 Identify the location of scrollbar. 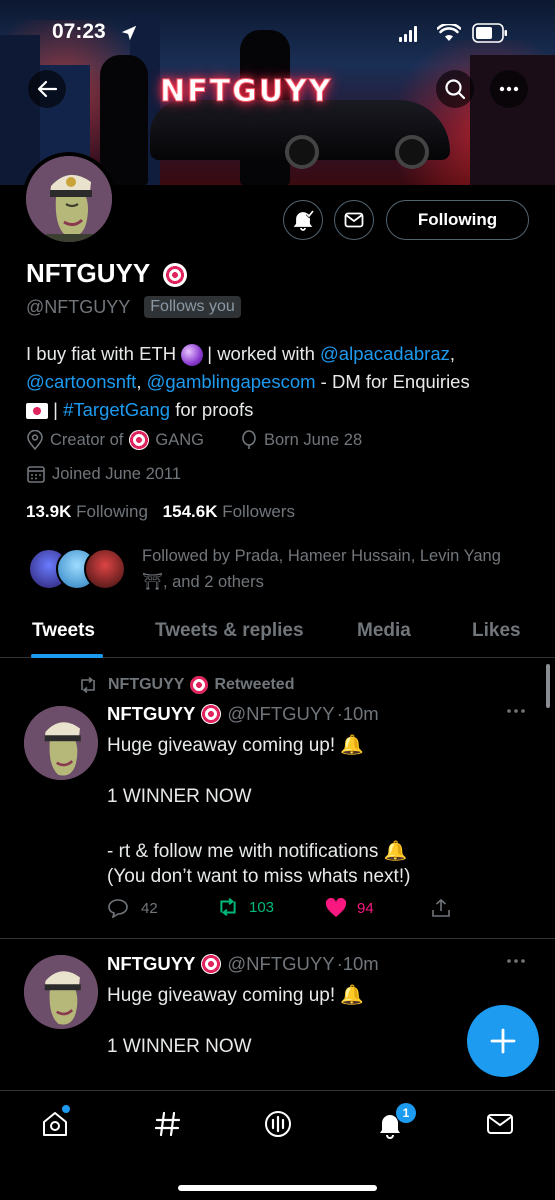
(548, 686).